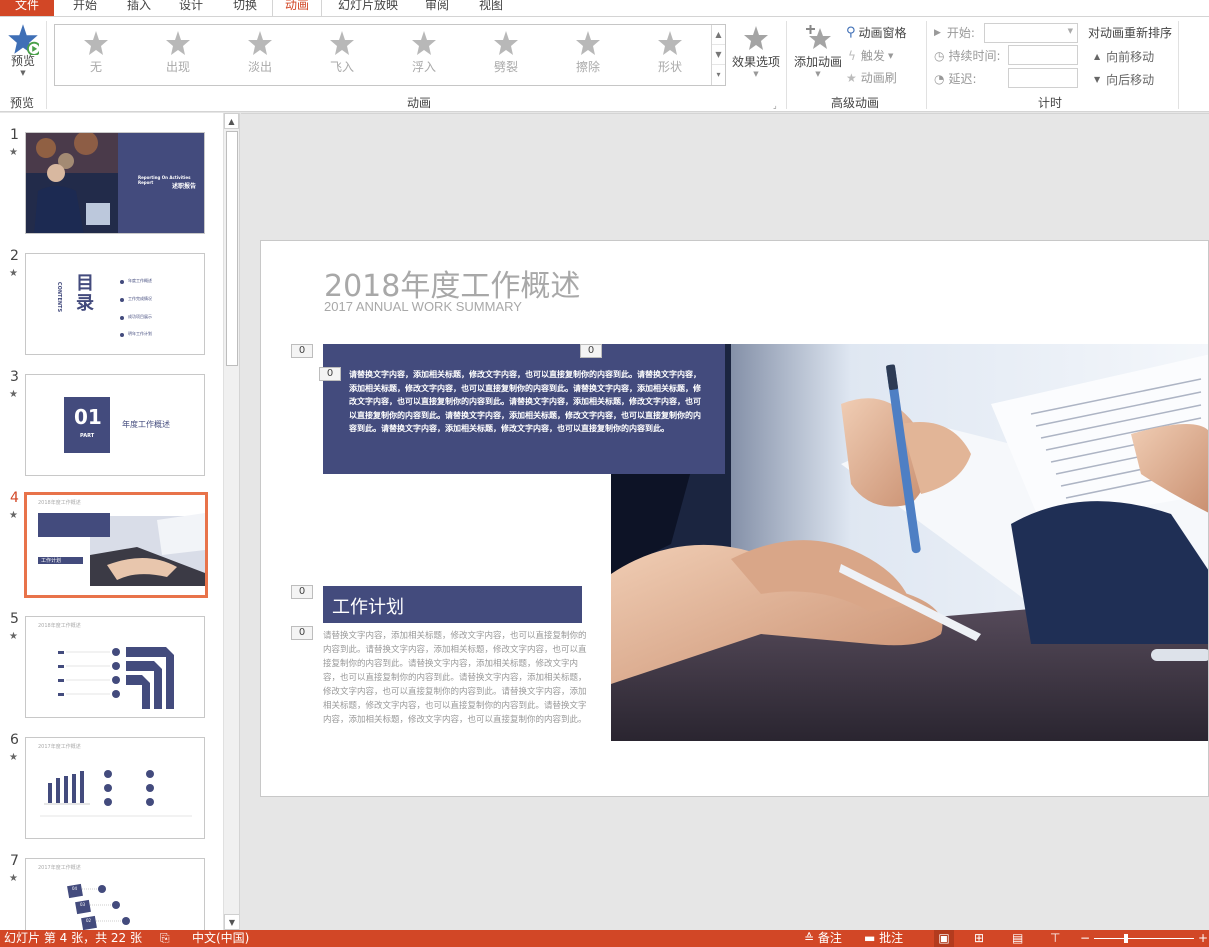 The width and height of the screenshot is (1209, 947). What do you see at coordinates (437, 8) in the screenshot?
I see `tab-review: 审阅` at bounding box center [437, 8].